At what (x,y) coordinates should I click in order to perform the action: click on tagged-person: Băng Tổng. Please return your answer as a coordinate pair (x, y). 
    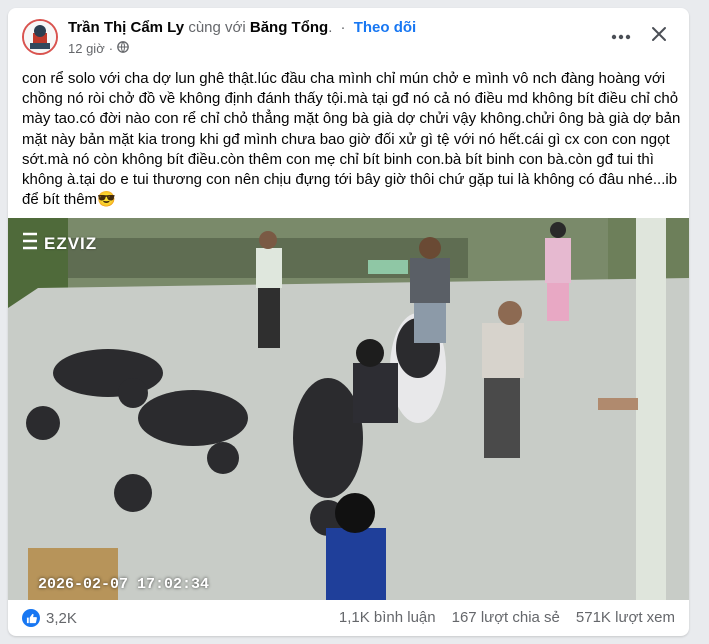
    Looking at the image, I should click on (289, 27).